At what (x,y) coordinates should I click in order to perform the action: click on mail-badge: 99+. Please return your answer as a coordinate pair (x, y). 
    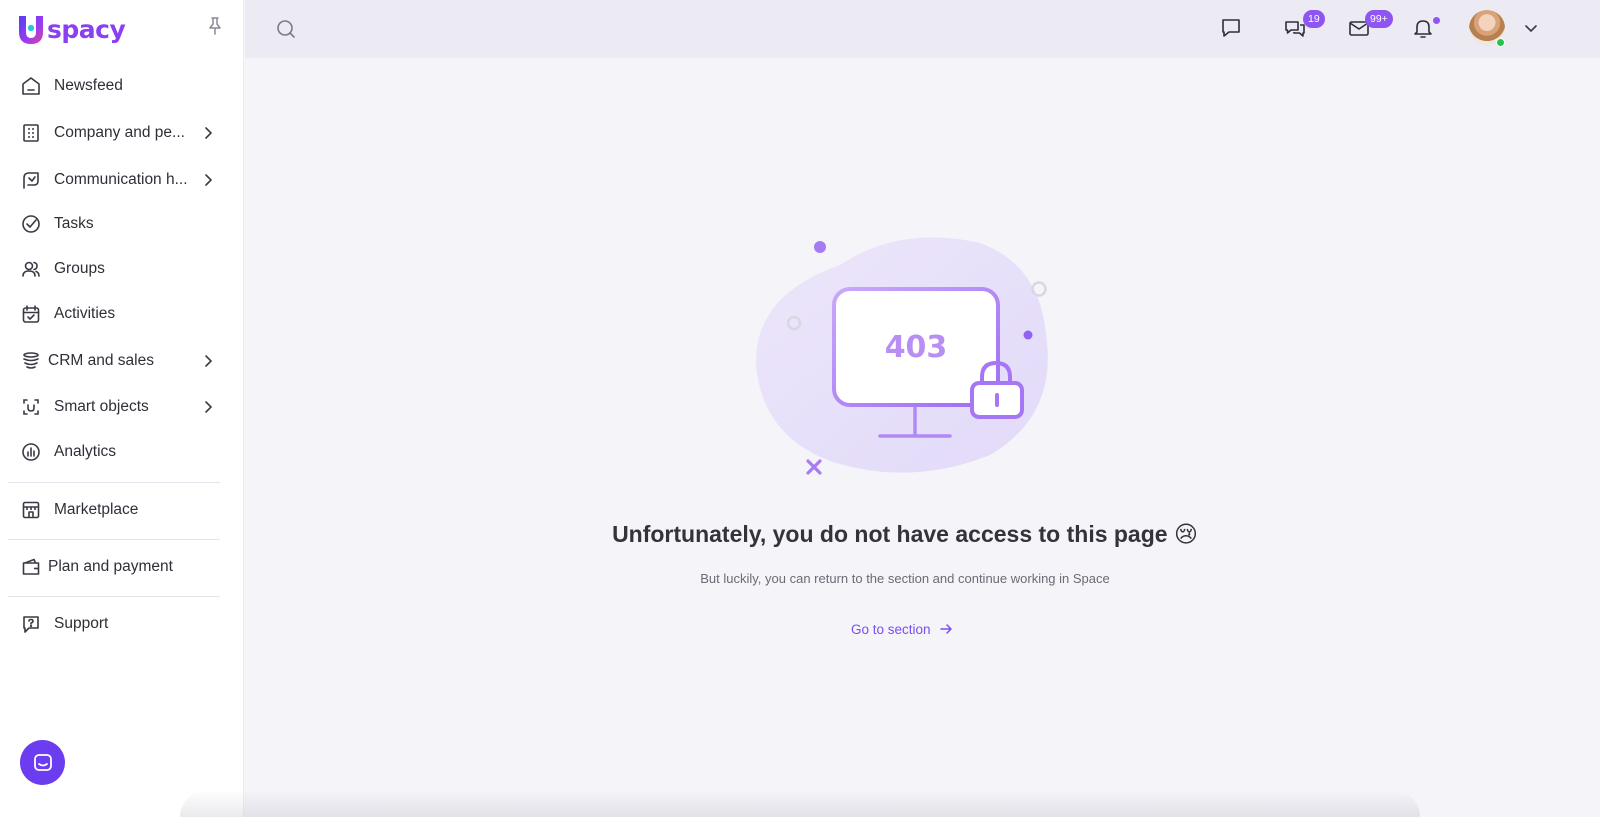
    Looking at the image, I should click on (1379, 19).